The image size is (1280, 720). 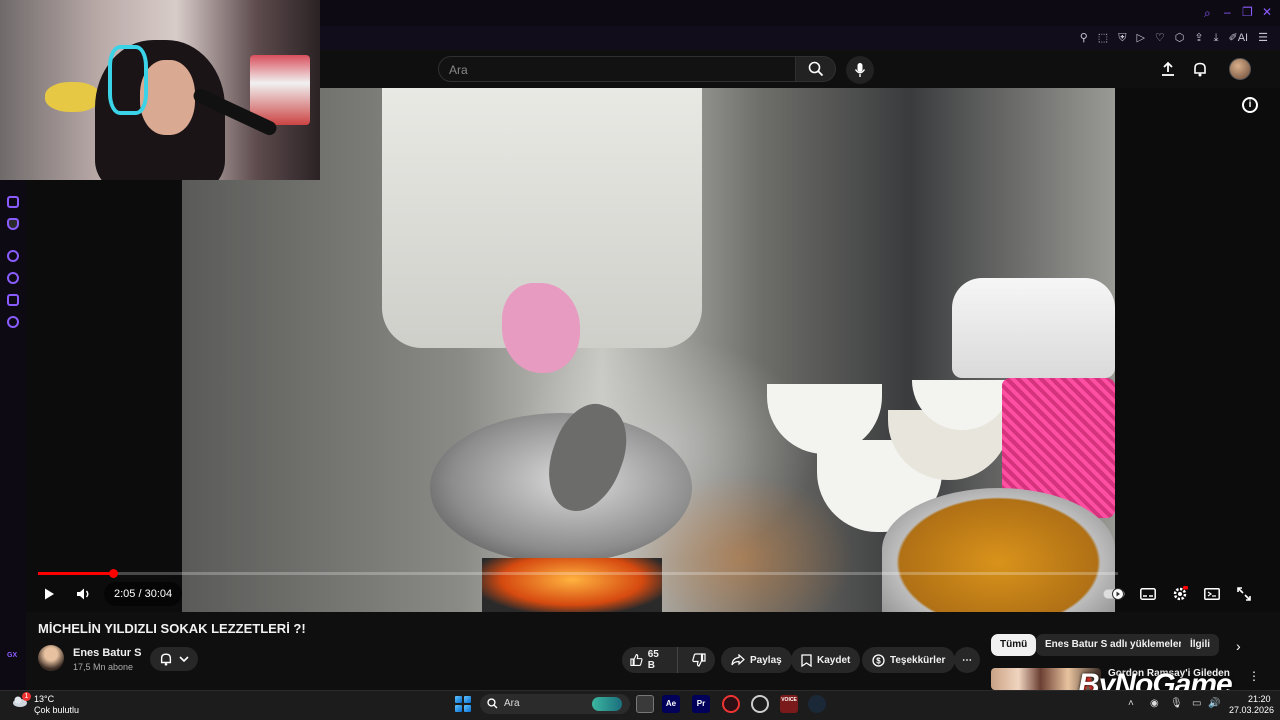 I want to click on thumbs-down-icon, so click(x=699, y=660).